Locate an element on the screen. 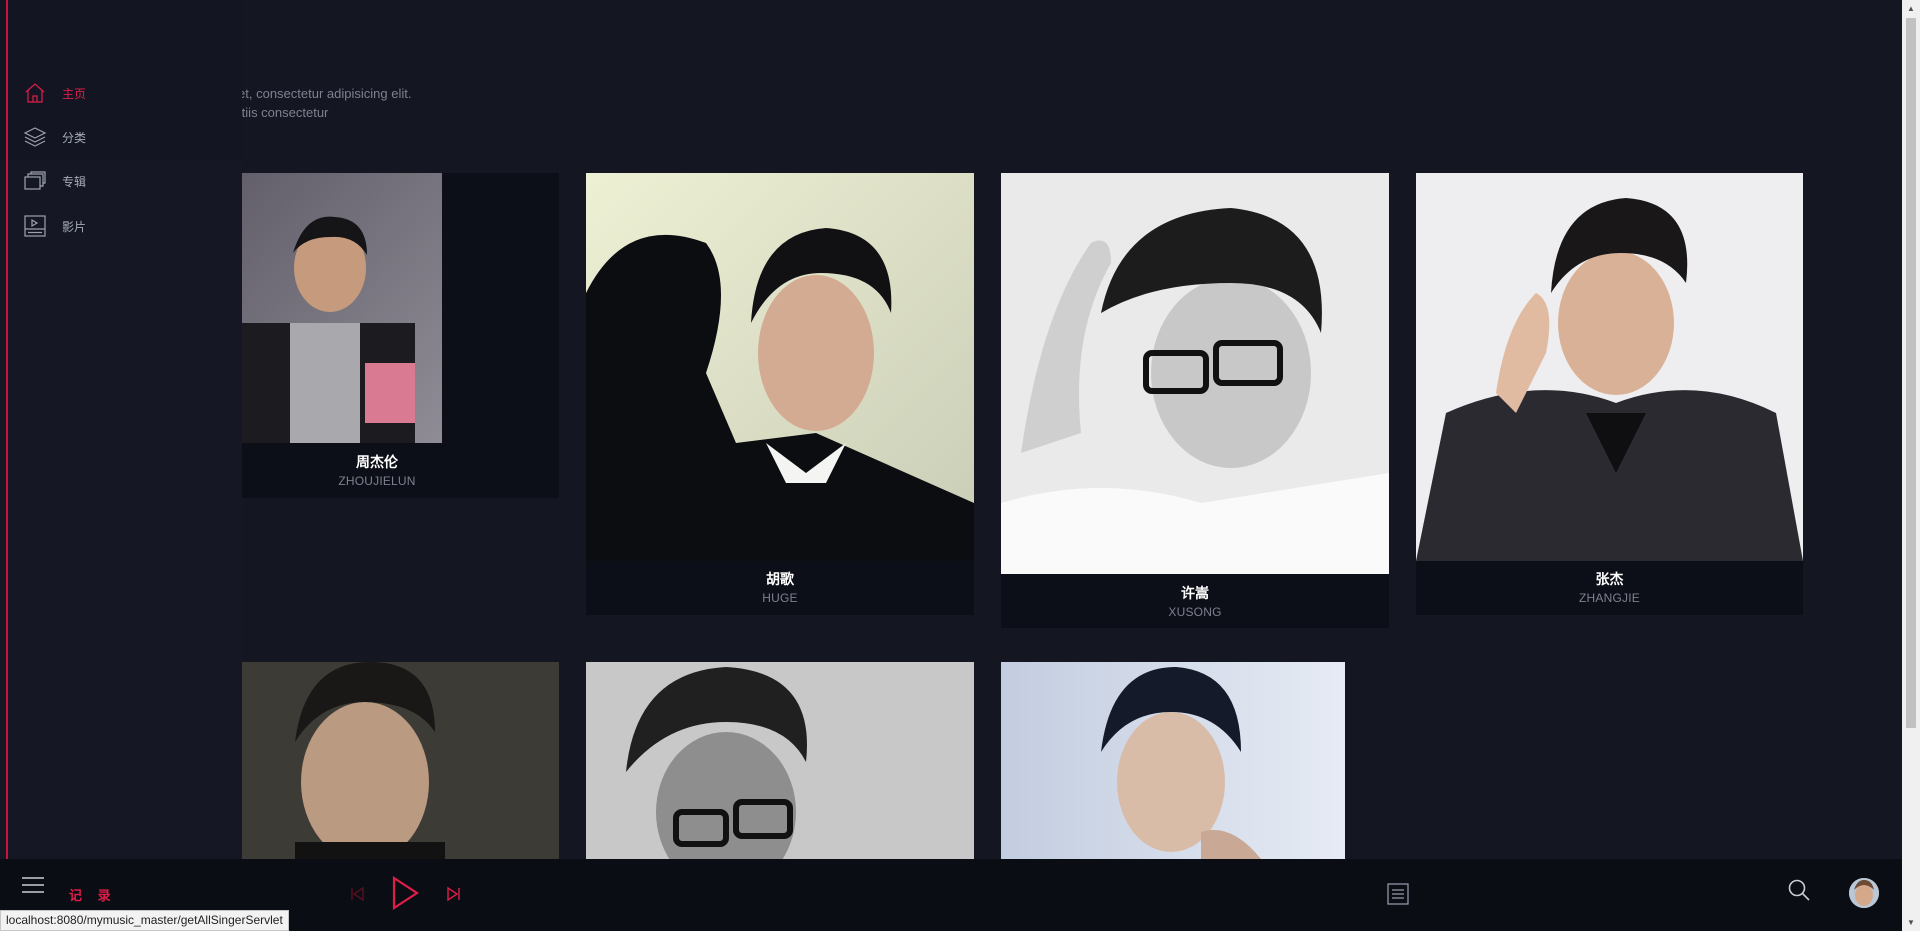 The image size is (1920, 931). sidebar-accent-line is located at coordinates (7, 429).